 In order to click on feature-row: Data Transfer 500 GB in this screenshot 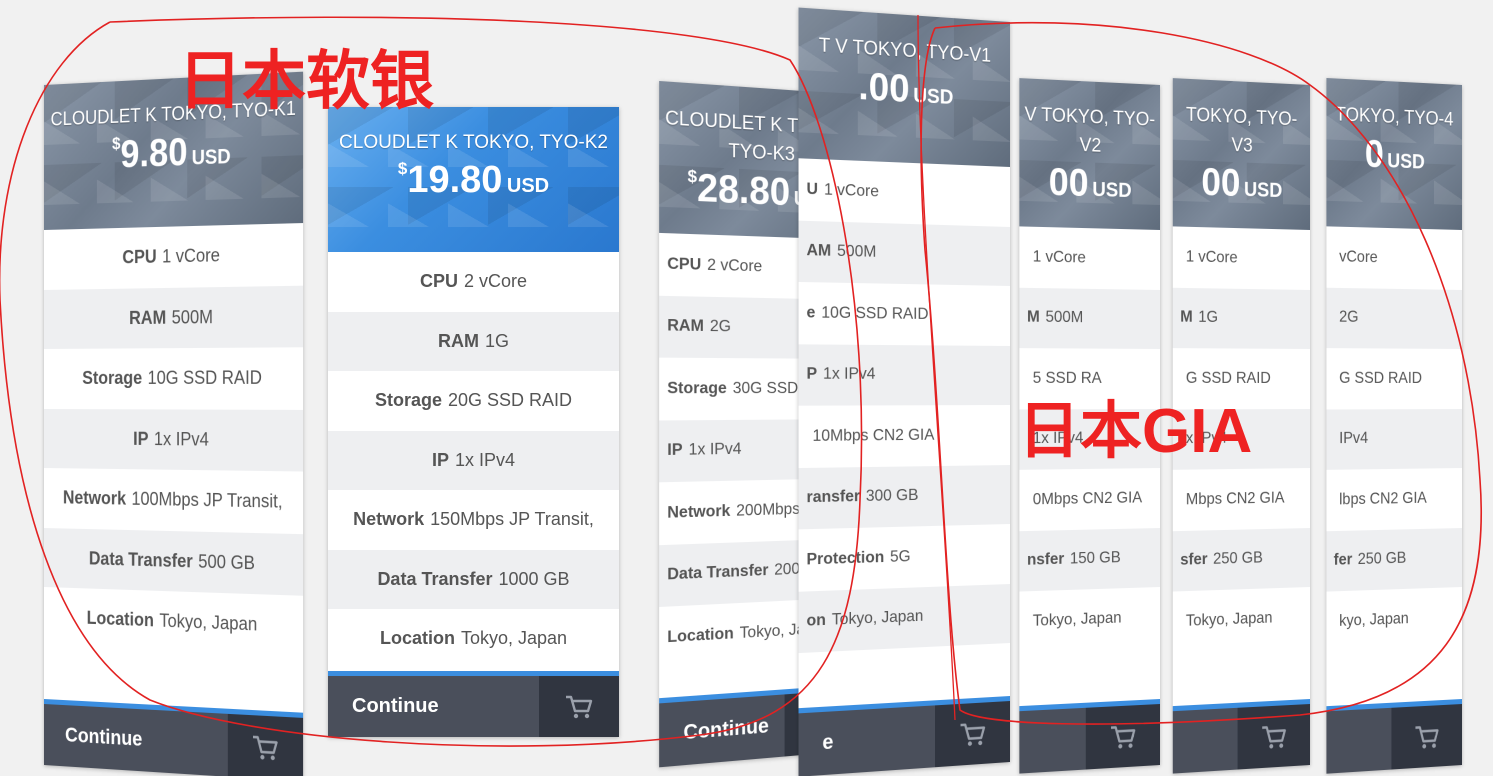, I will do `click(174, 561)`.